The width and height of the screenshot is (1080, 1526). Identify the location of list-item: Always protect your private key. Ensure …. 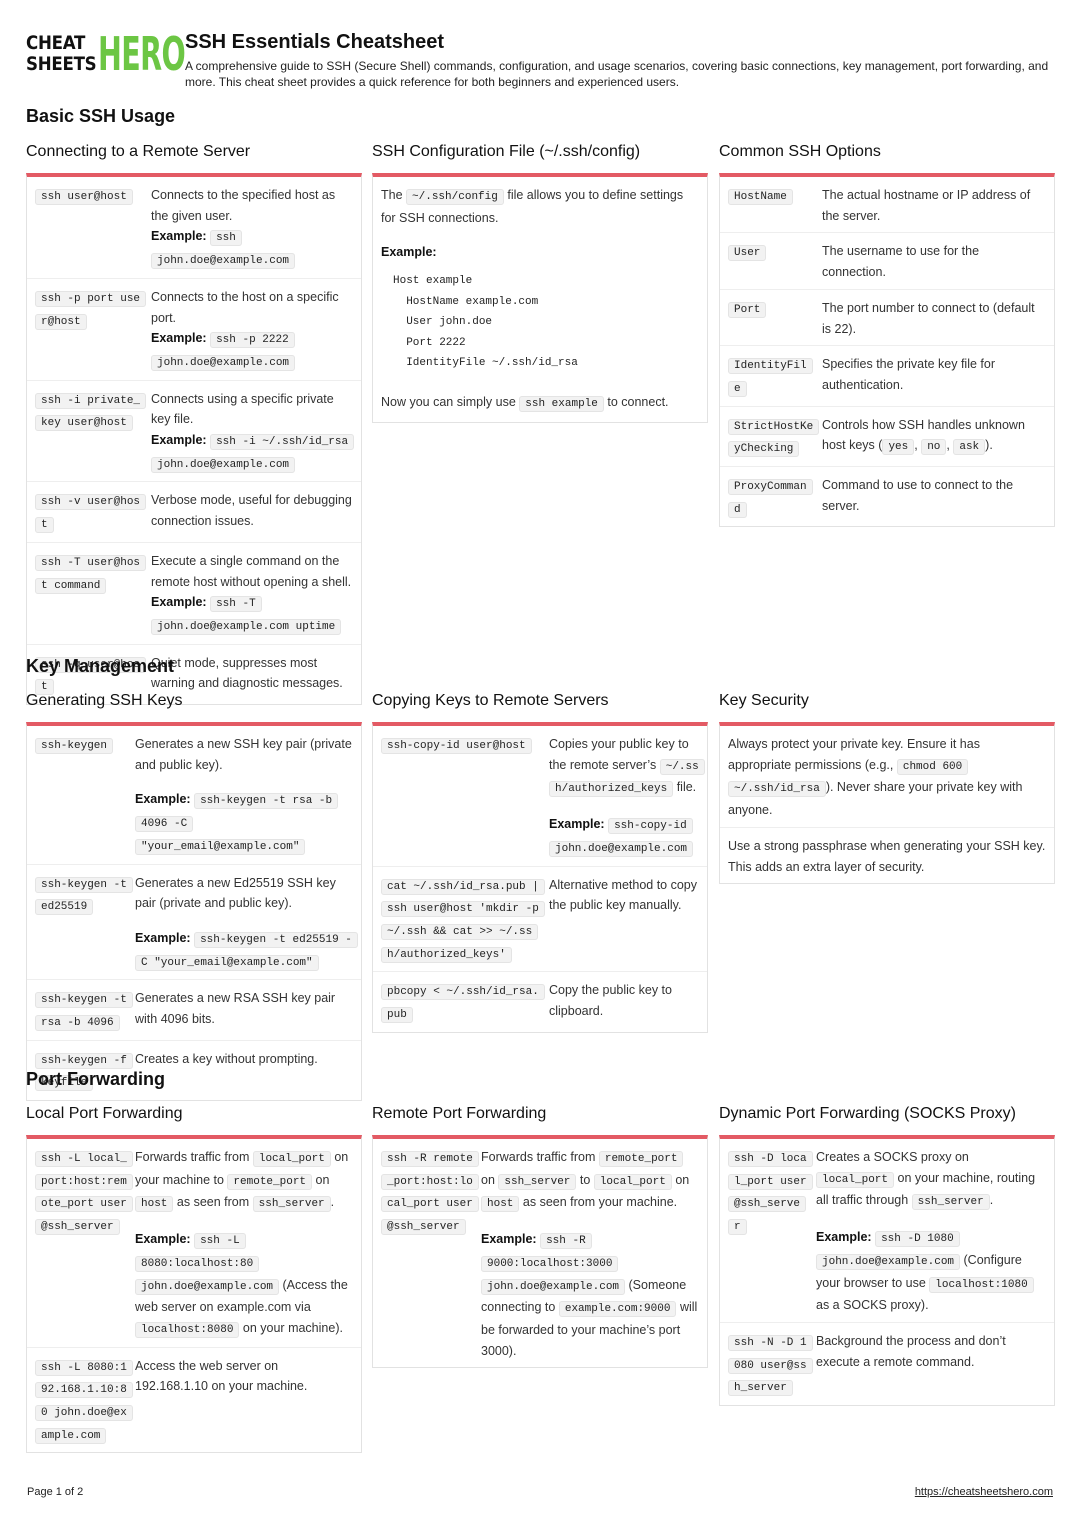
(887, 776).